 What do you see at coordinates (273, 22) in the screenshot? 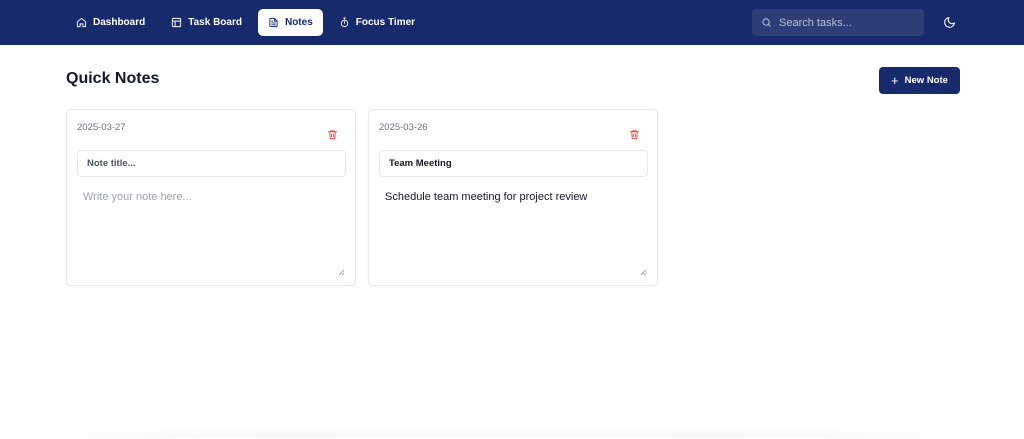
I see `file-text-icon` at bounding box center [273, 22].